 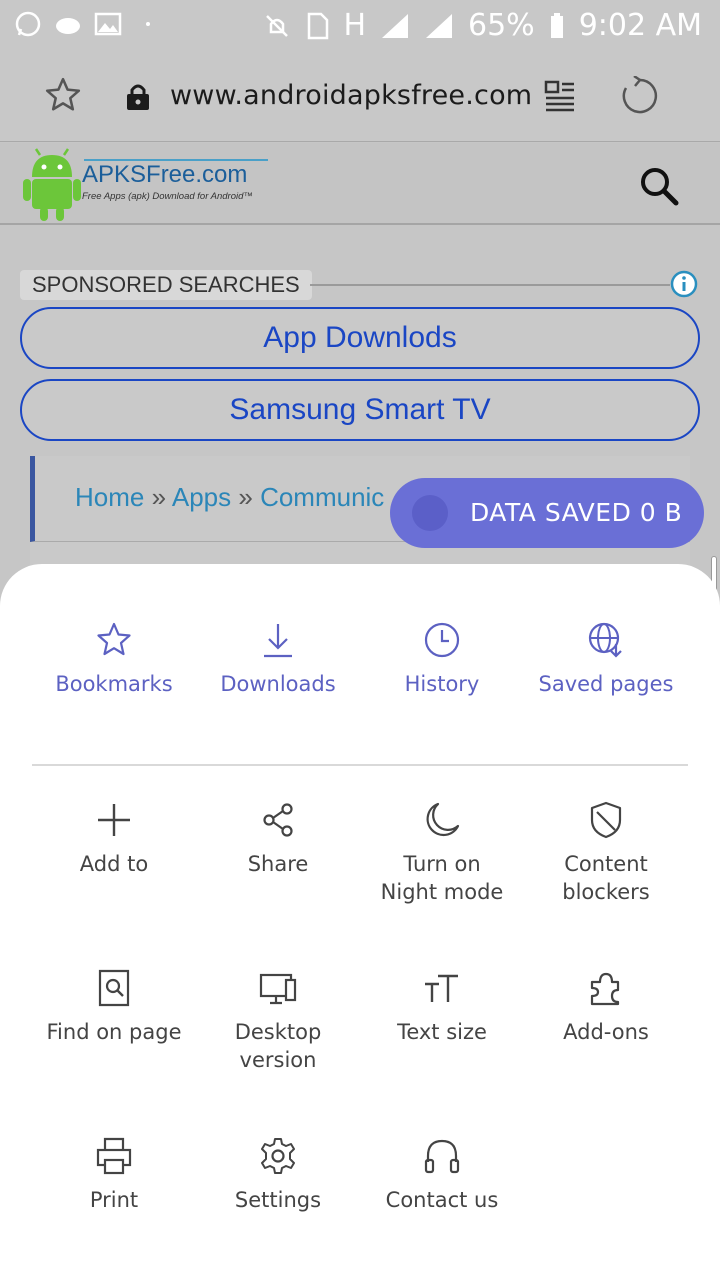 I want to click on whatsapp-icon, so click(x=28, y=24).